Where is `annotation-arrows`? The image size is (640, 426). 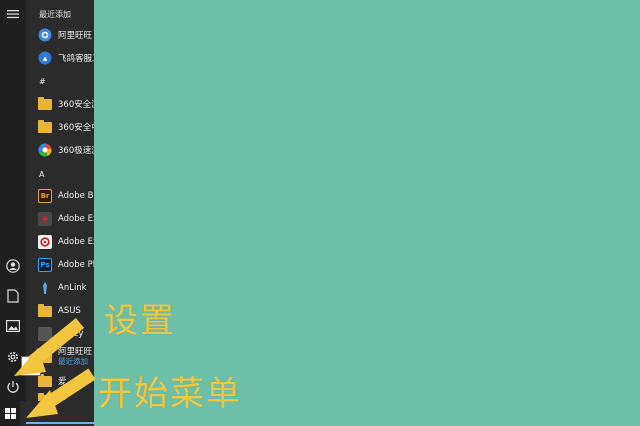
annotation-arrows is located at coordinates (55, 367).